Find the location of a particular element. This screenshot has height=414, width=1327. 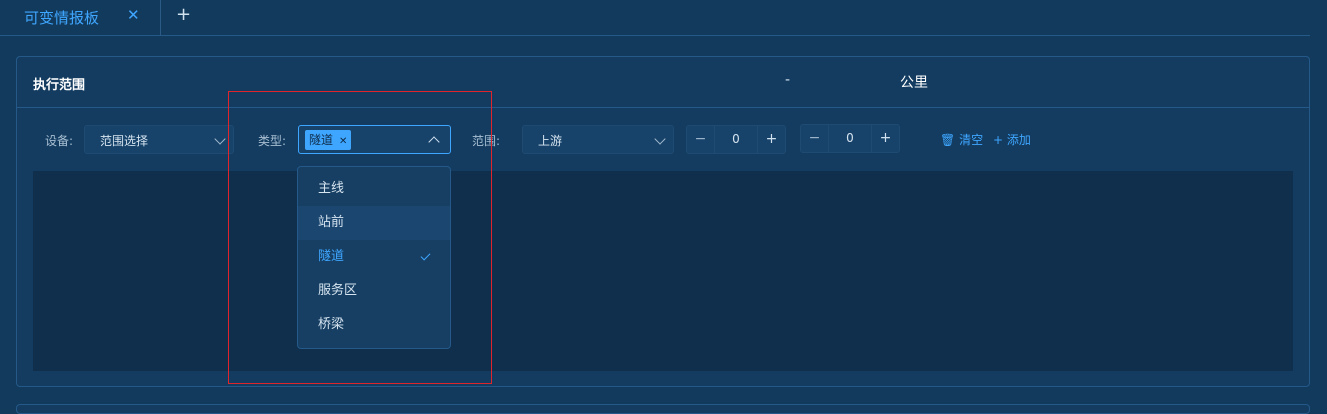

next-panel is located at coordinates (663, 409).